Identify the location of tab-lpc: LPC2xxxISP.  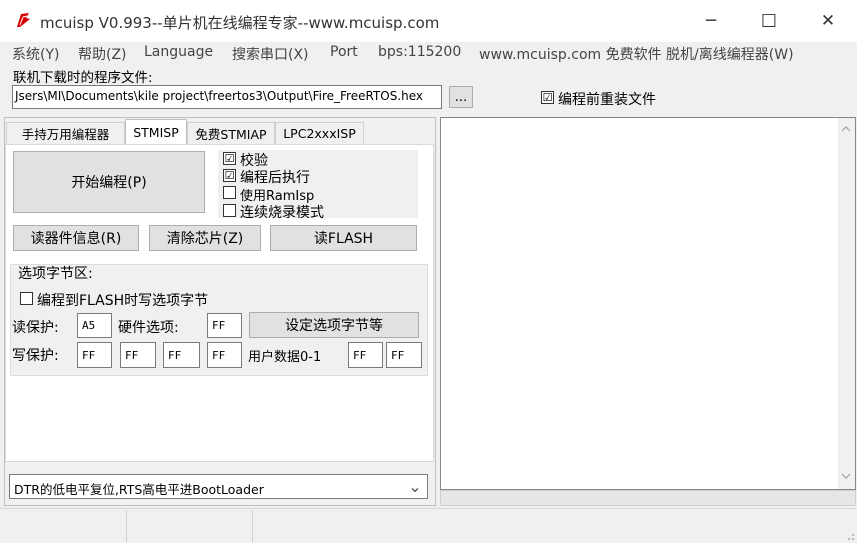
(319, 133).